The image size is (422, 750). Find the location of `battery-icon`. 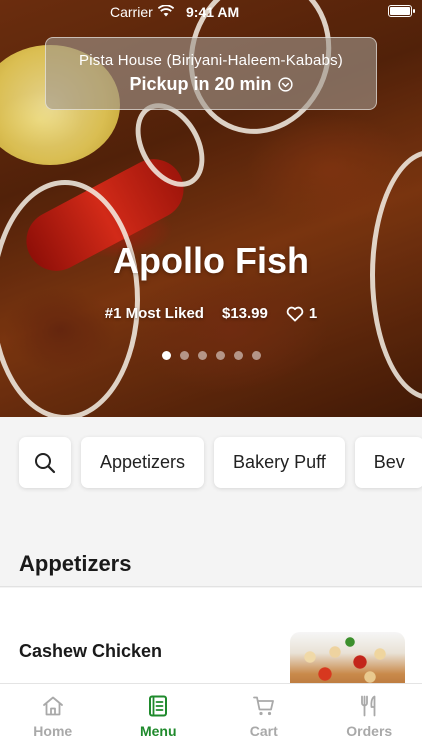

battery-icon is located at coordinates (401, 11).